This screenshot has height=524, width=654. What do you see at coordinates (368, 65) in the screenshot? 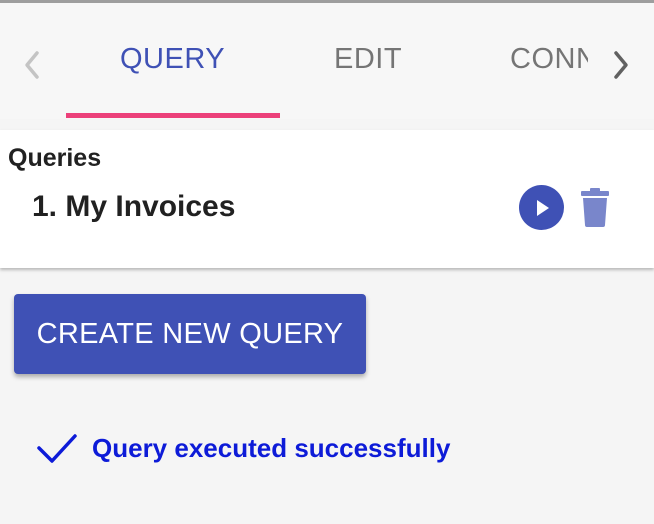
I see `tab-edit: EDIT` at bounding box center [368, 65].